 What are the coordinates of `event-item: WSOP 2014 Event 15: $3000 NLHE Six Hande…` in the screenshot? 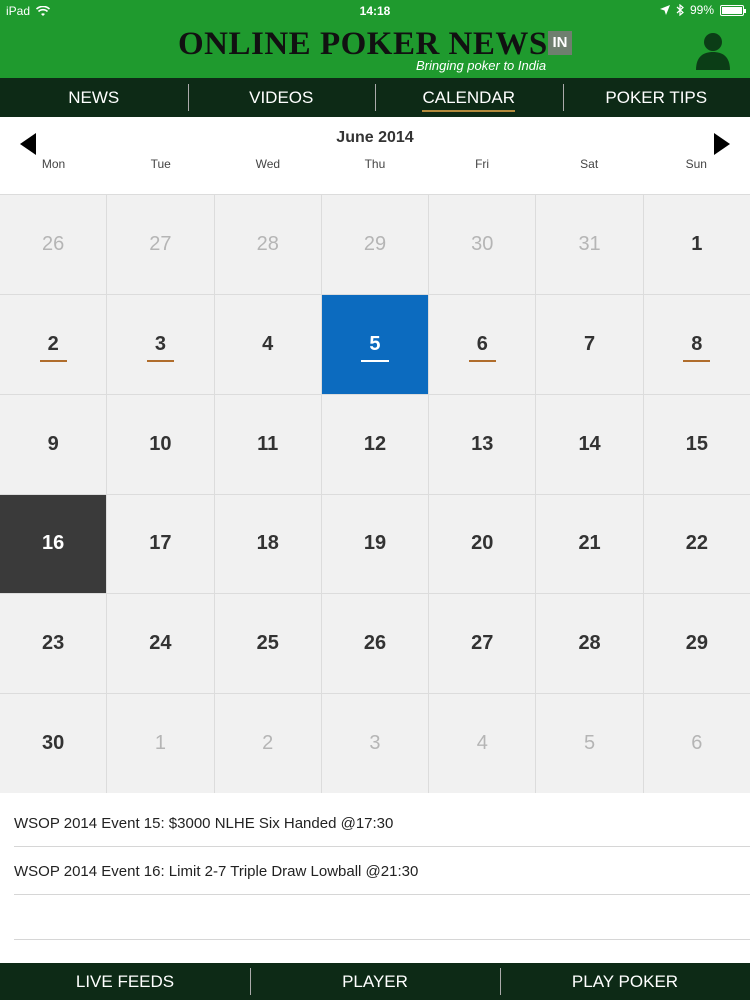 It's located at (382, 831).